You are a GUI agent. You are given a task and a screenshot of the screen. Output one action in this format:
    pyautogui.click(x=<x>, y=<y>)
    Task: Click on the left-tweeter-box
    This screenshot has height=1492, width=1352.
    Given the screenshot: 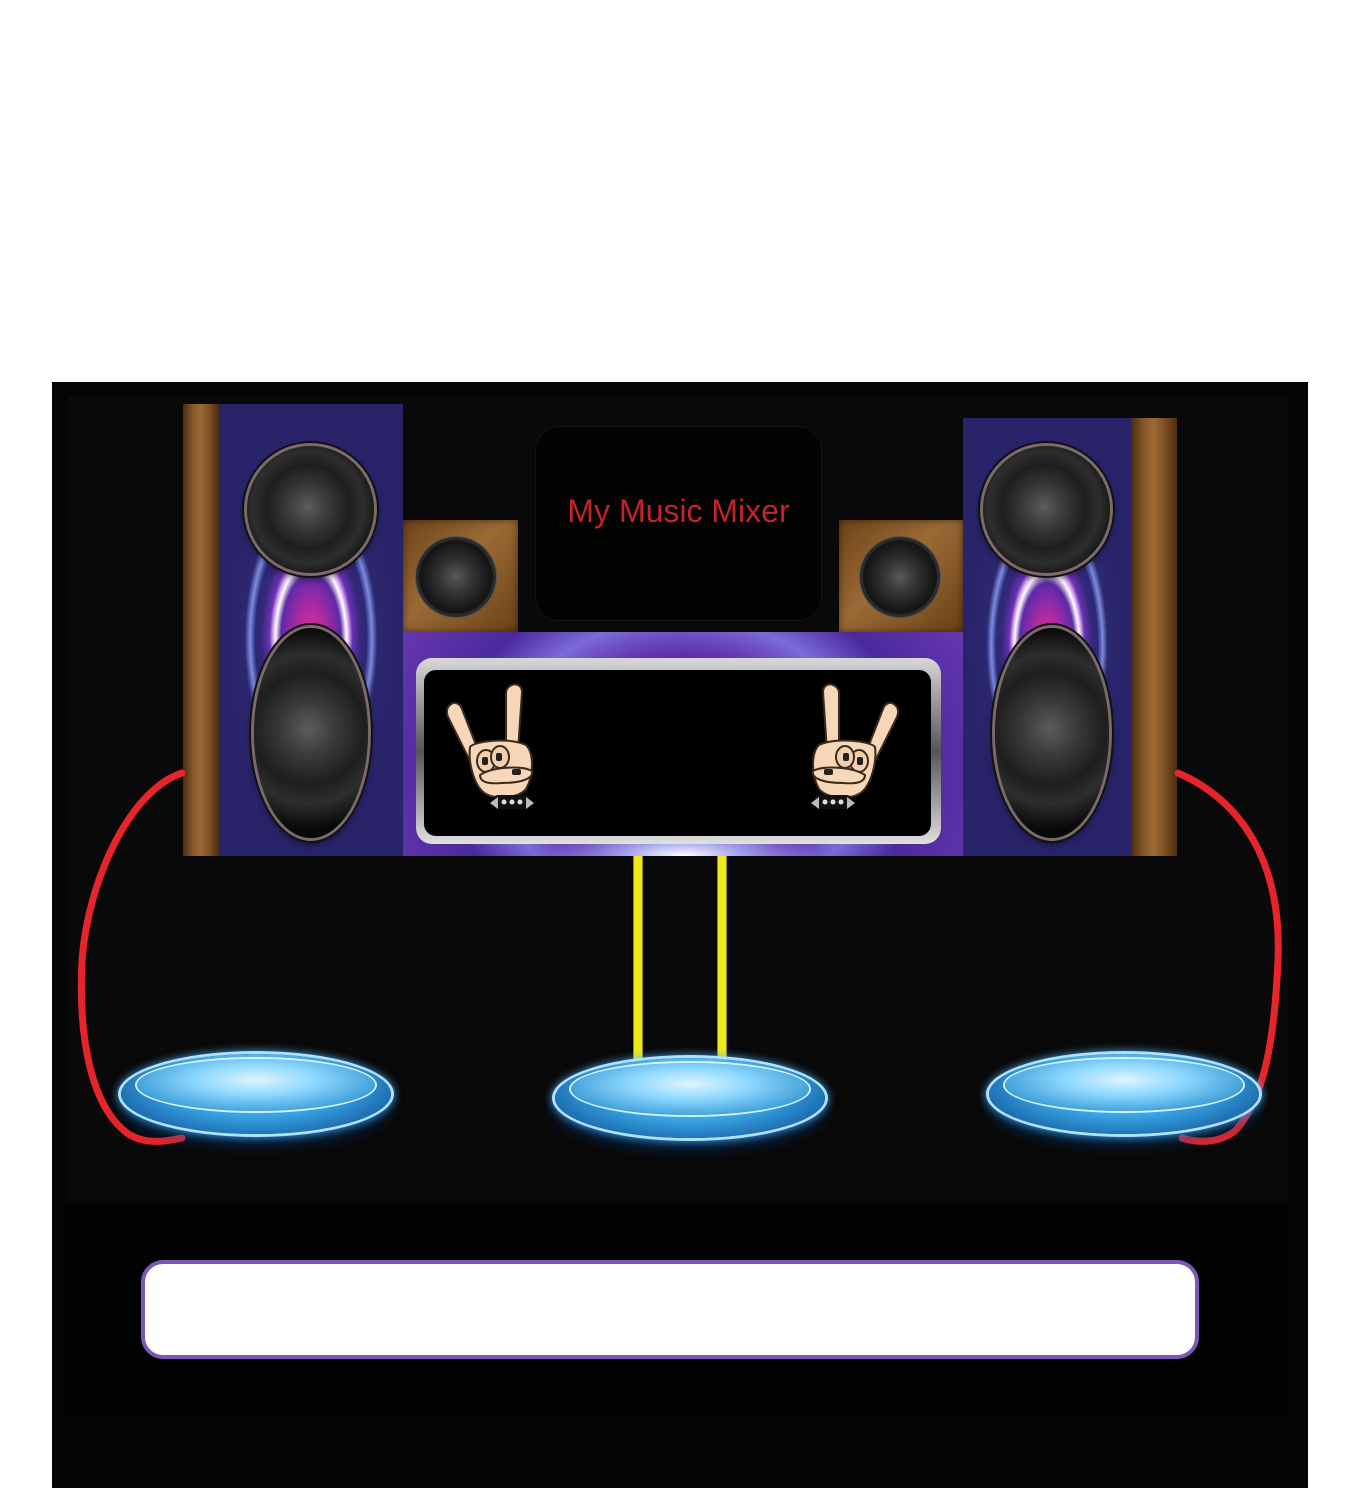 What is the action you would take?
    pyautogui.click(x=460, y=576)
    